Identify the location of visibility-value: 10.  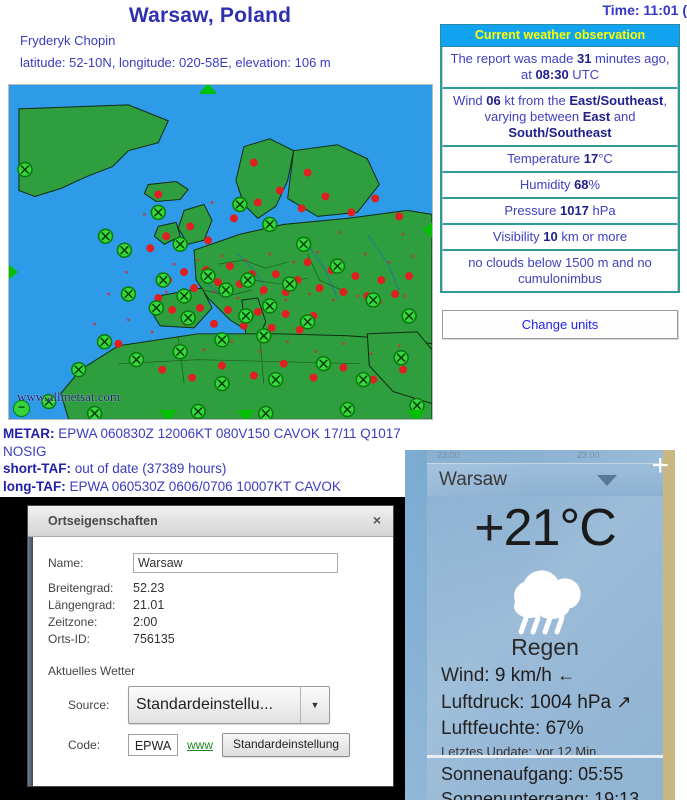
(550, 236).